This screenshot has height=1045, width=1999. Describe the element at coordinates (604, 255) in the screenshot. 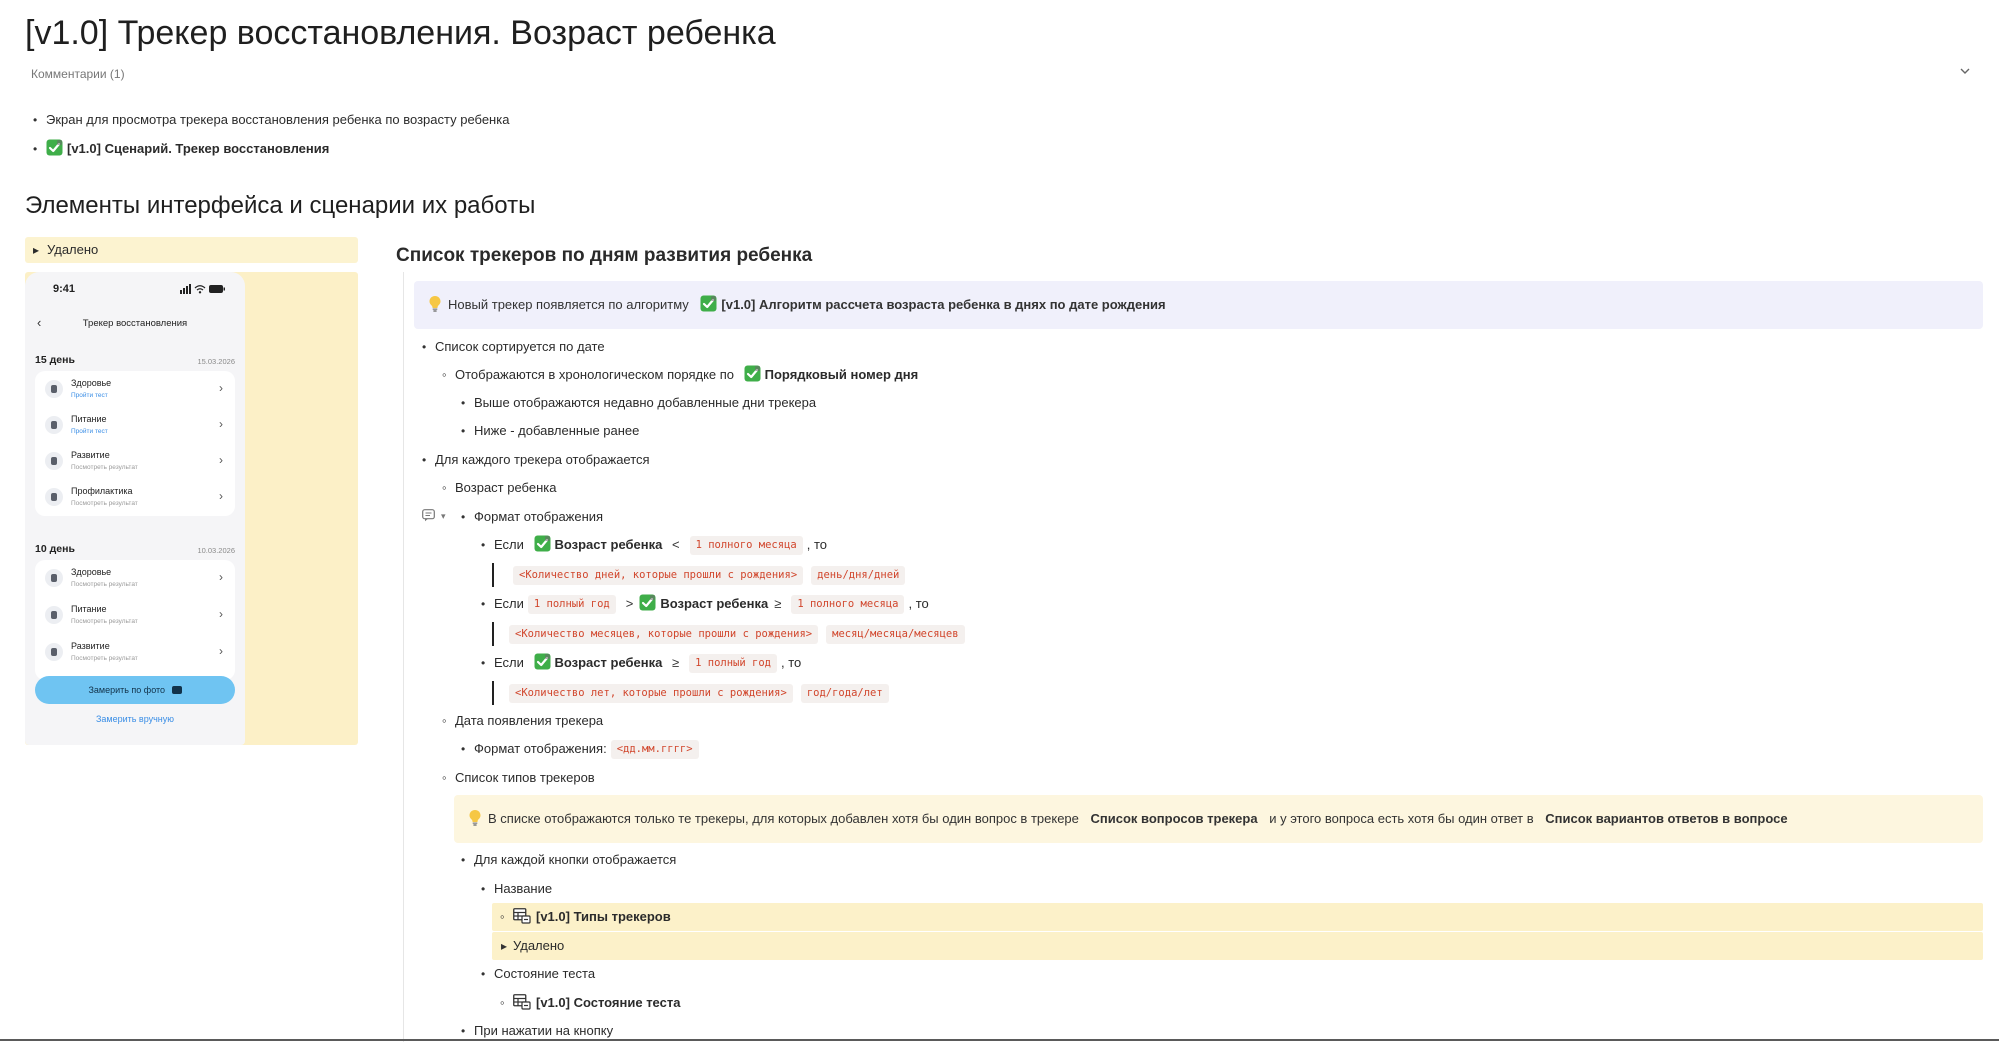

I see `tracker-list-heading: Список трекеров по дням развития ребенка` at that location.